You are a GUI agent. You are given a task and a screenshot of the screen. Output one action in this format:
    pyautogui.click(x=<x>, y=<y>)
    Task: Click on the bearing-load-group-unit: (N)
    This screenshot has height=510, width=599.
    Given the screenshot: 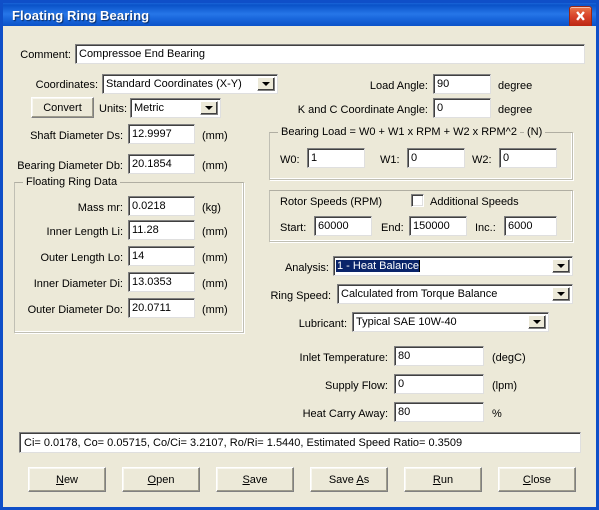 What is the action you would take?
    pyautogui.click(x=535, y=132)
    